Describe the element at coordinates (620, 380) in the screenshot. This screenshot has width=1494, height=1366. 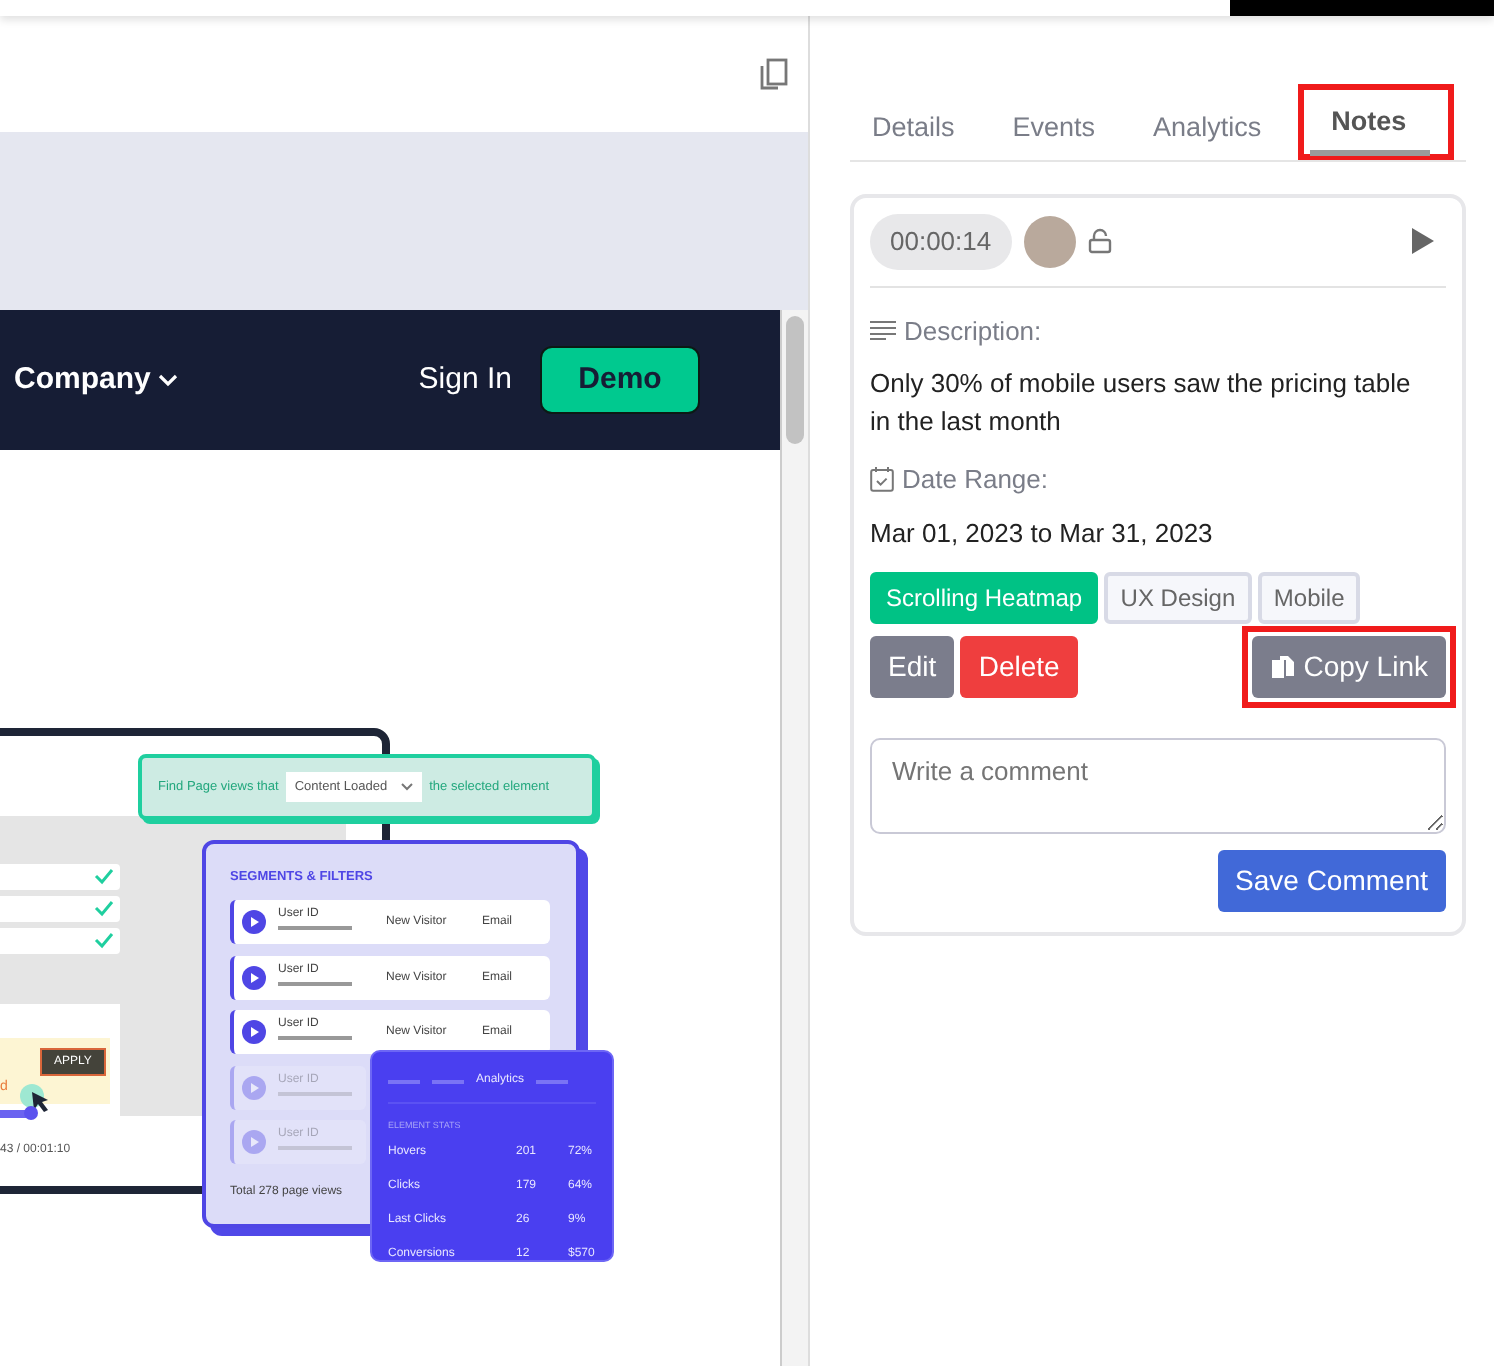
I see `demo-button: Demo` at that location.